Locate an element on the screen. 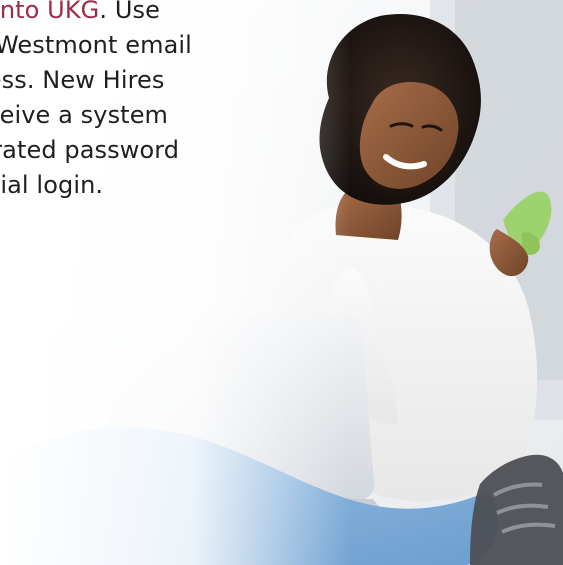 Image resolution: width=563 pixels, height=565 pixels. text-line-1: g onto UKG. Use is located at coordinates (161, 14).